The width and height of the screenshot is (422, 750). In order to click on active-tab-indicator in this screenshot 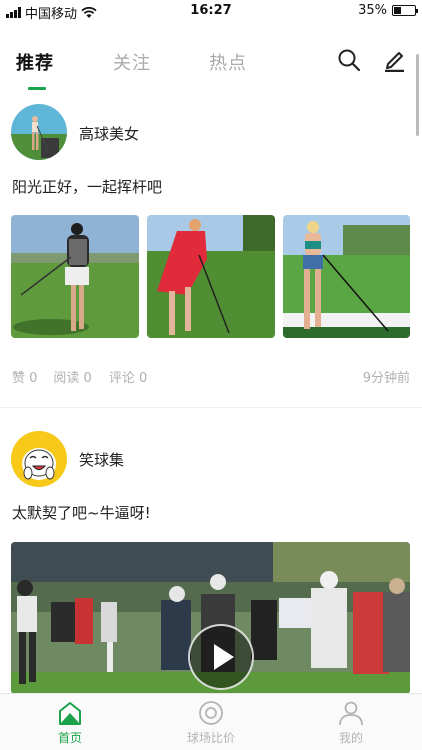, I will do `click(37, 88)`.